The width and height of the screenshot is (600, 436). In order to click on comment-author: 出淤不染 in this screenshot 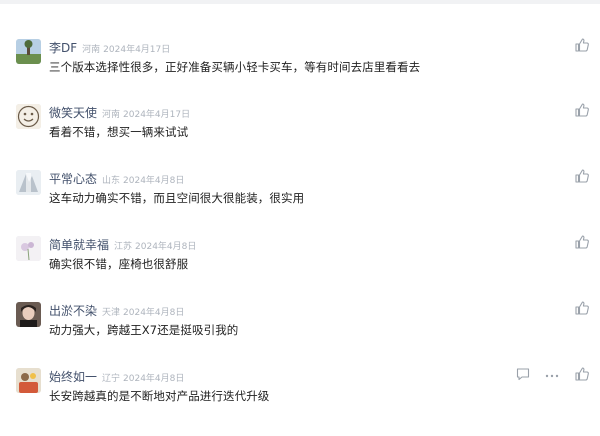, I will do `click(73, 310)`.